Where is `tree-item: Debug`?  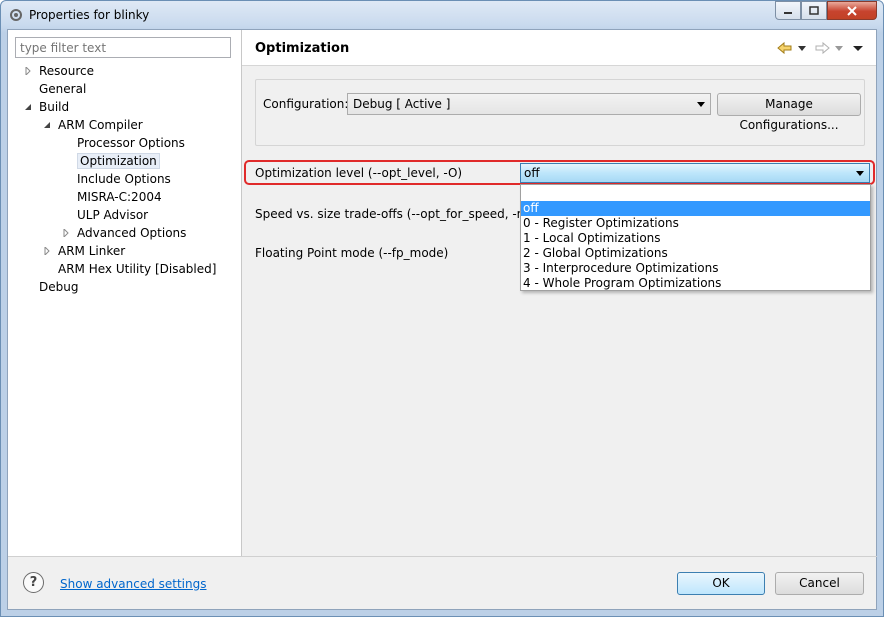 tree-item: Debug is located at coordinates (58, 287).